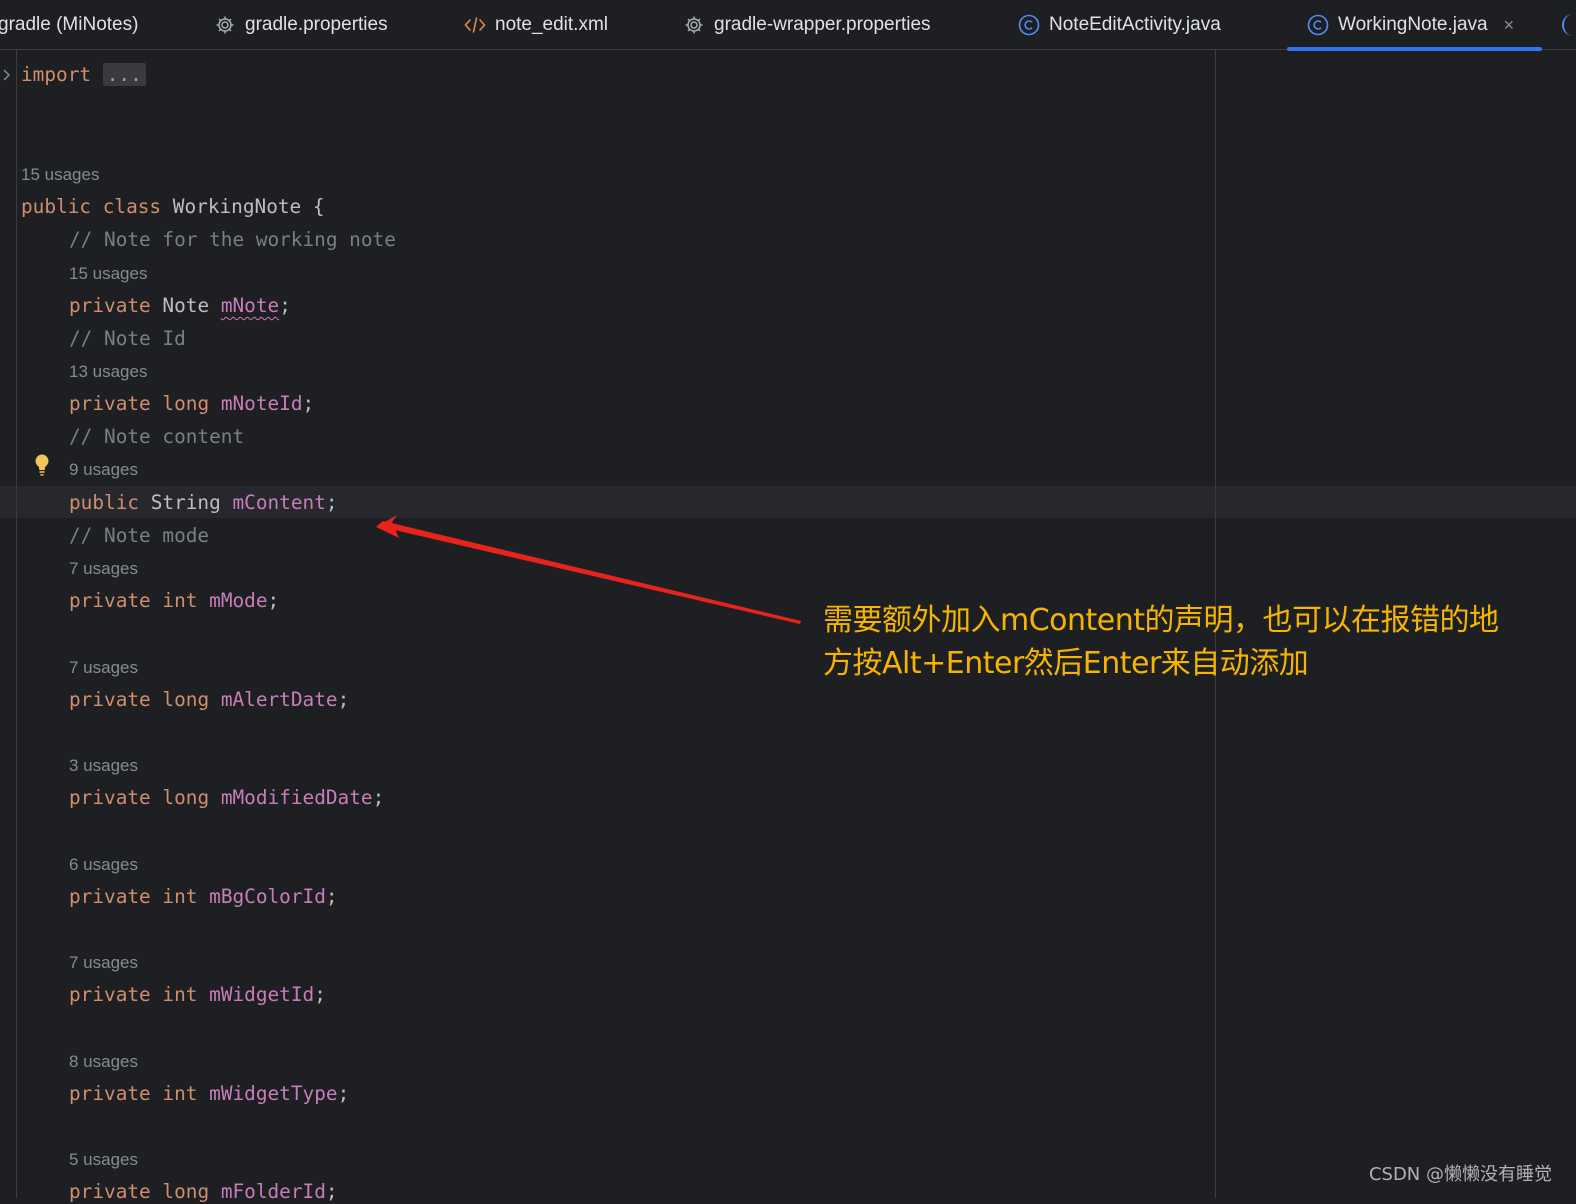  I want to click on annotation-line: 方按Alt+Enter然后Enter来自动添加, so click(1066, 663).